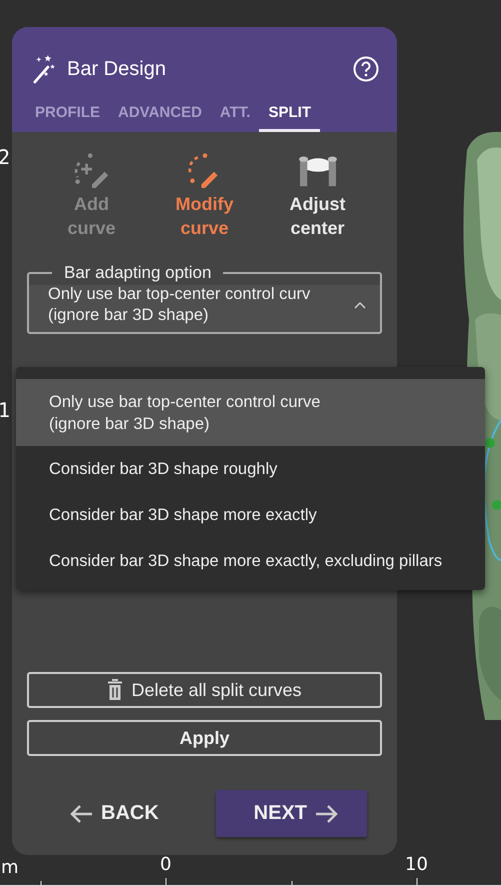 The image size is (501, 886). I want to click on menu-item: Only use bar top-center control curve (ignore bar 3D shape), so click(250, 412).